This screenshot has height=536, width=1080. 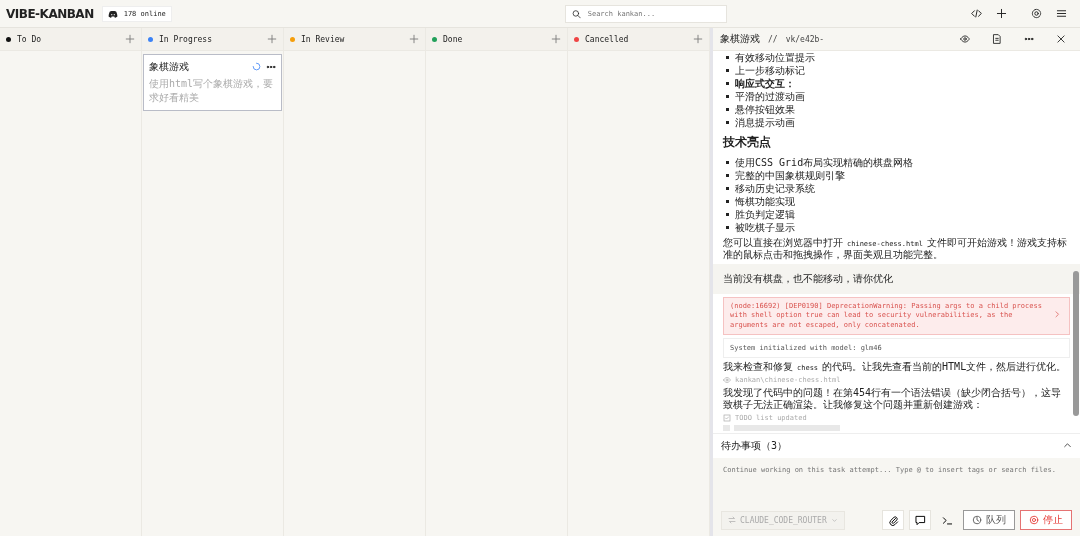 I want to click on section-heading: 技术亮点, so click(x=747, y=142).